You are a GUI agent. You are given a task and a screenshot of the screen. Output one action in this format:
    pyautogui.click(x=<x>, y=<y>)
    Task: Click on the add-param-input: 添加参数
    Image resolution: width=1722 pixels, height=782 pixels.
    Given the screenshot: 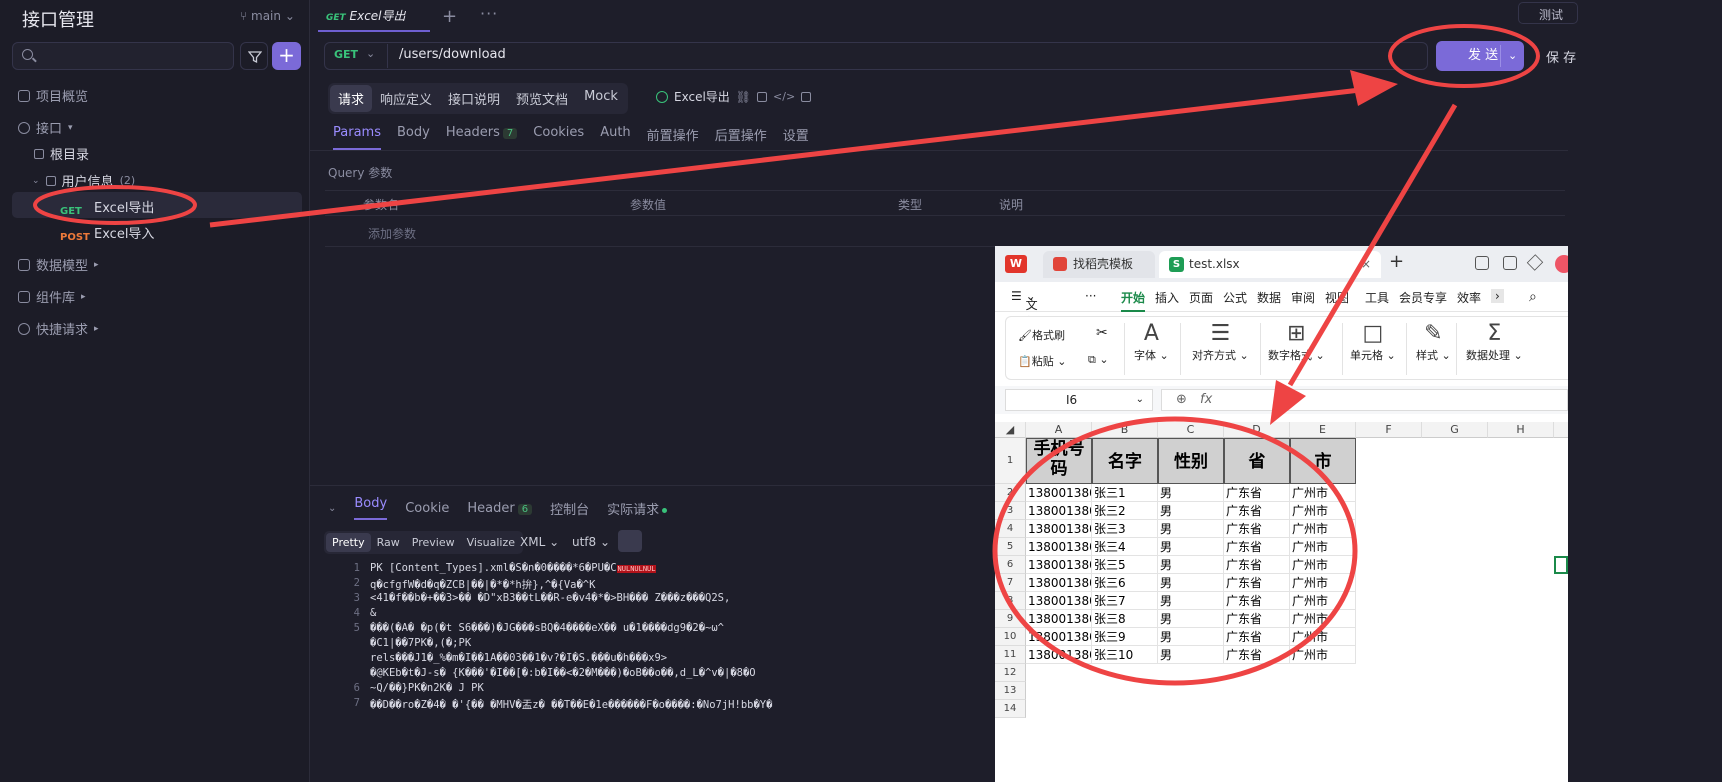 What is the action you would take?
    pyautogui.click(x=392, y=233)
    